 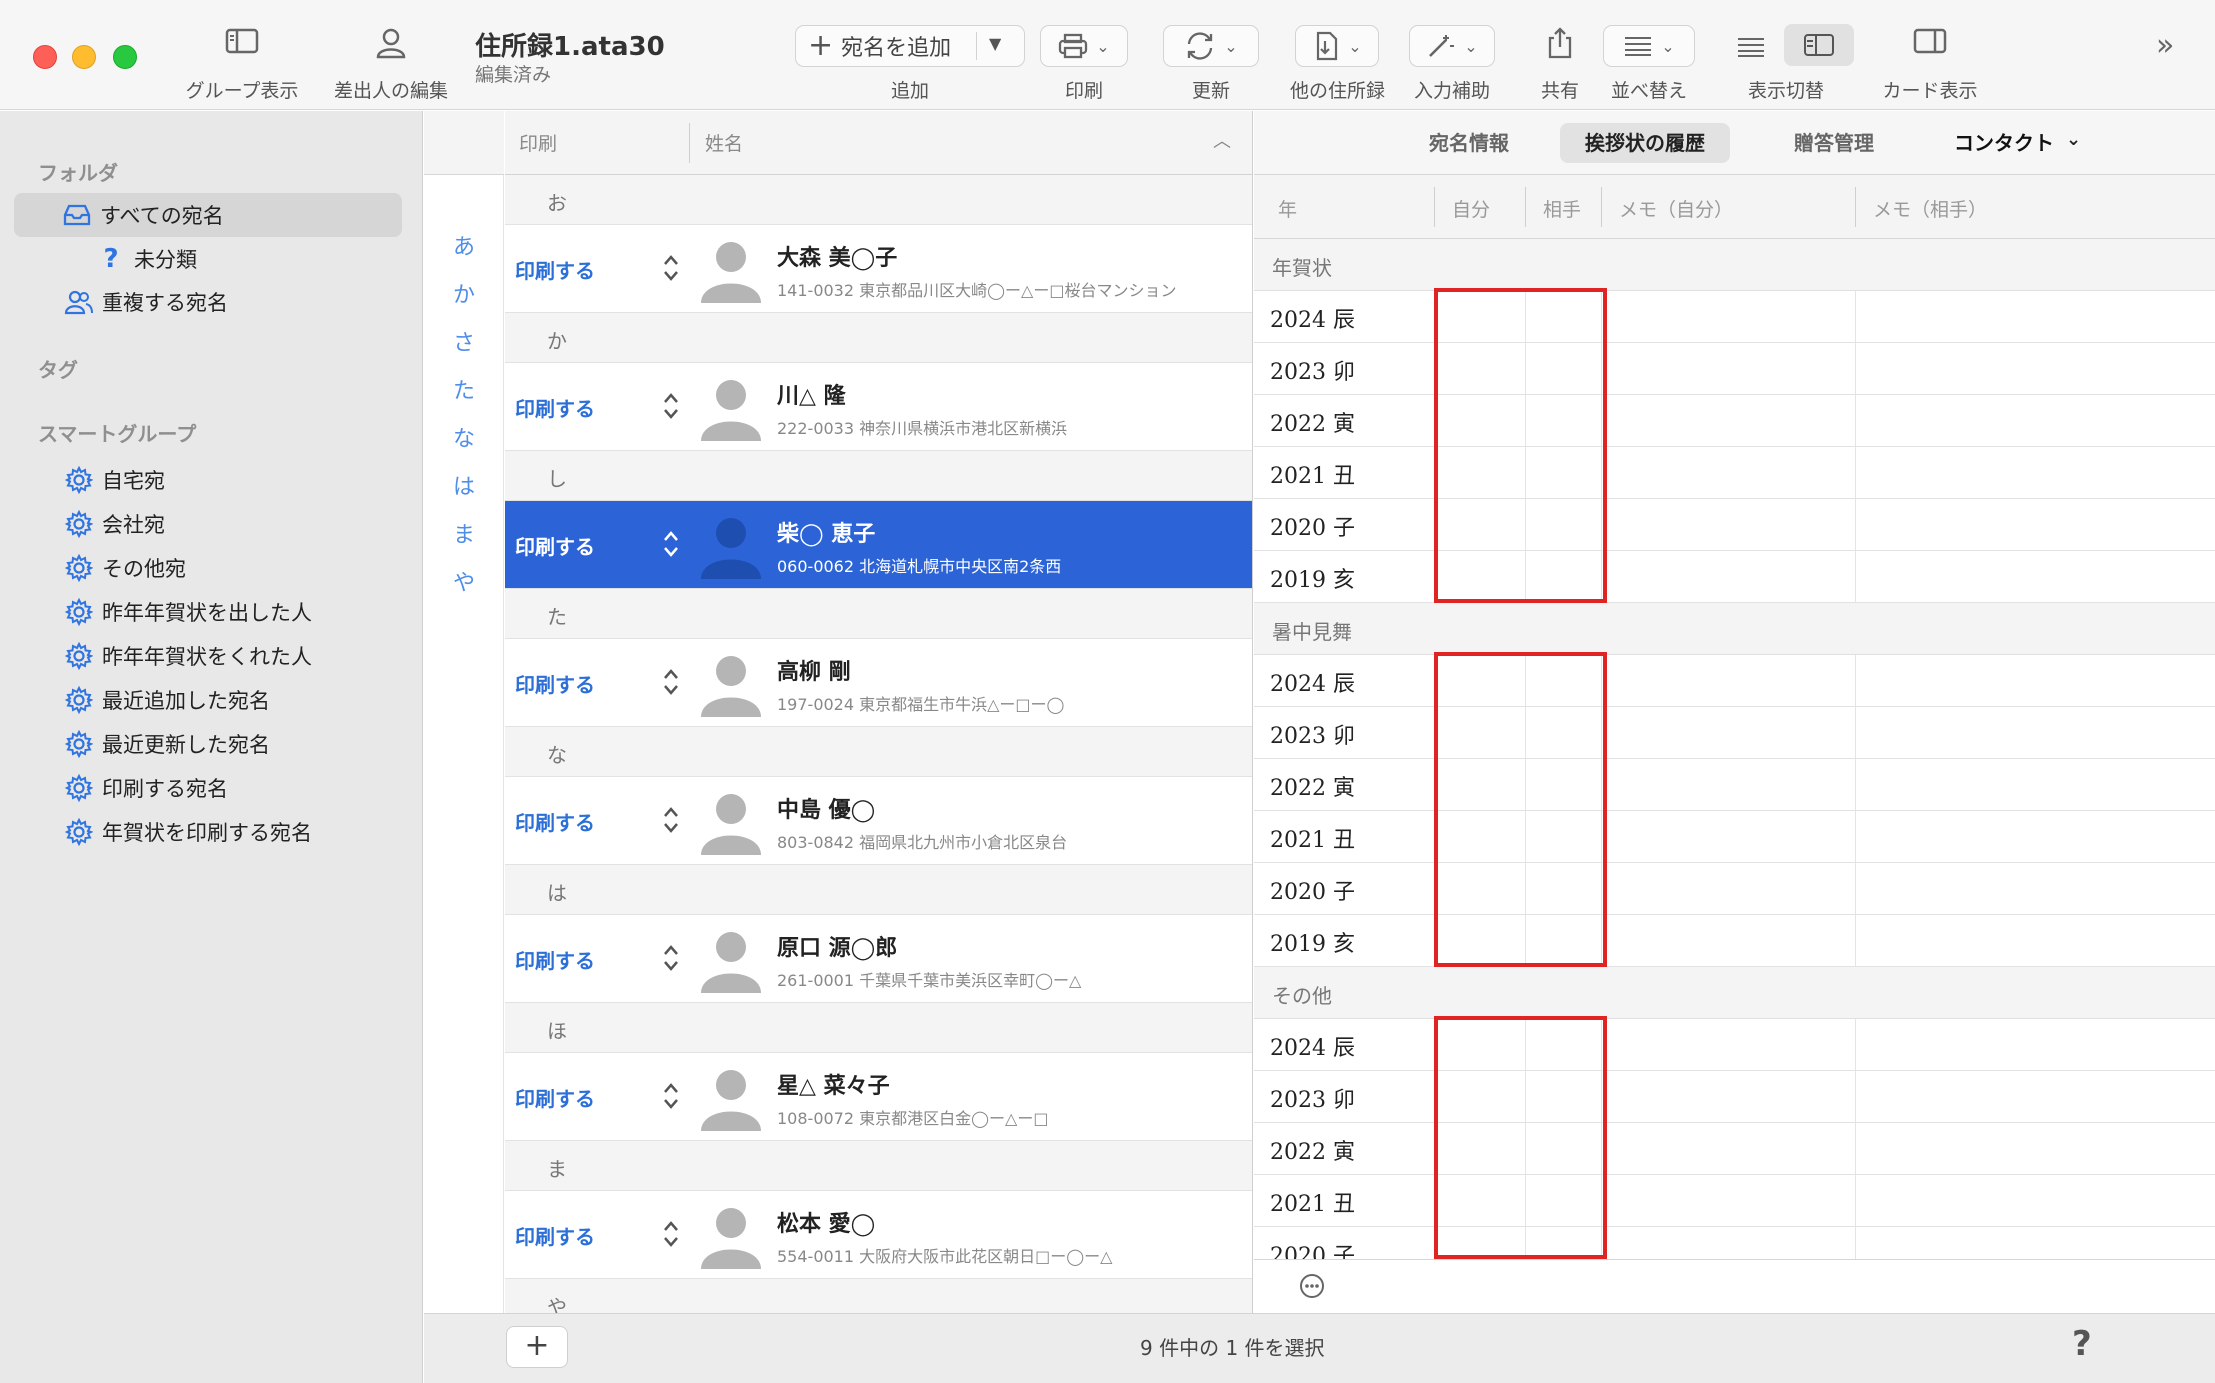 What do you see at coordinates (208, 744) in the screenshot?
I see `sidebar-item-smart-group: 最近更新した宛名` at bounding box center [208, 744].